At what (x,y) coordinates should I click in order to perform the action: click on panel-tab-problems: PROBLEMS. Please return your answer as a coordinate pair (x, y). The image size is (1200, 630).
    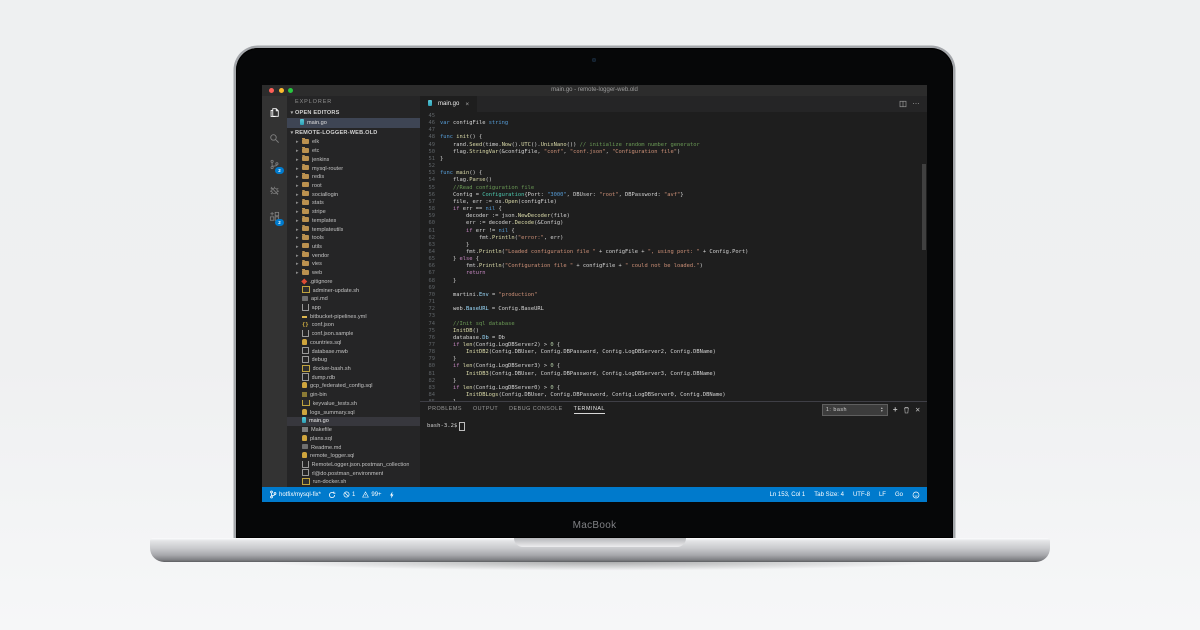
    Looking at the image, I should click on (445, 410).